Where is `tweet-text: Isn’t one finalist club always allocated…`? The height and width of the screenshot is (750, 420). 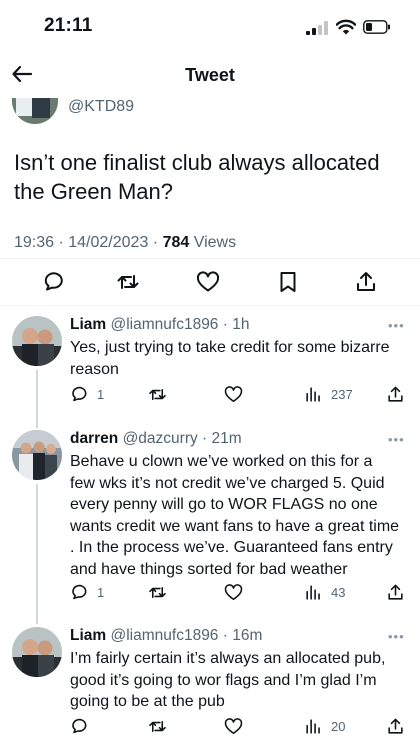 tweet-text: Isn’t one finalist club always allocated… is located at coordinates (197, 177).